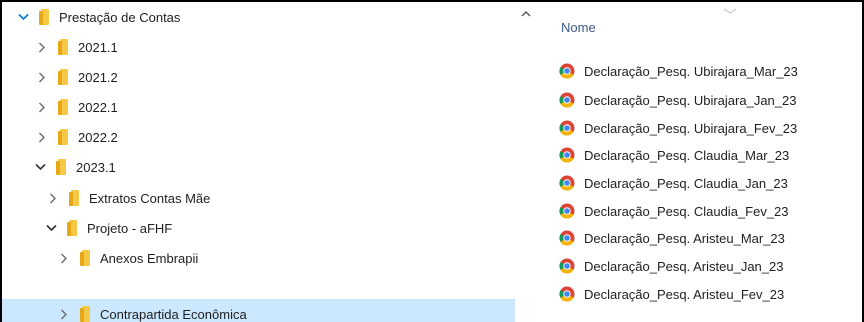 Image resolution: width=864 pixels, height=322 pixels. What do you see at coordinates (730, 9) in the screenshot?
I see `sort-indicator-icon` at bounding box center [730, 9].